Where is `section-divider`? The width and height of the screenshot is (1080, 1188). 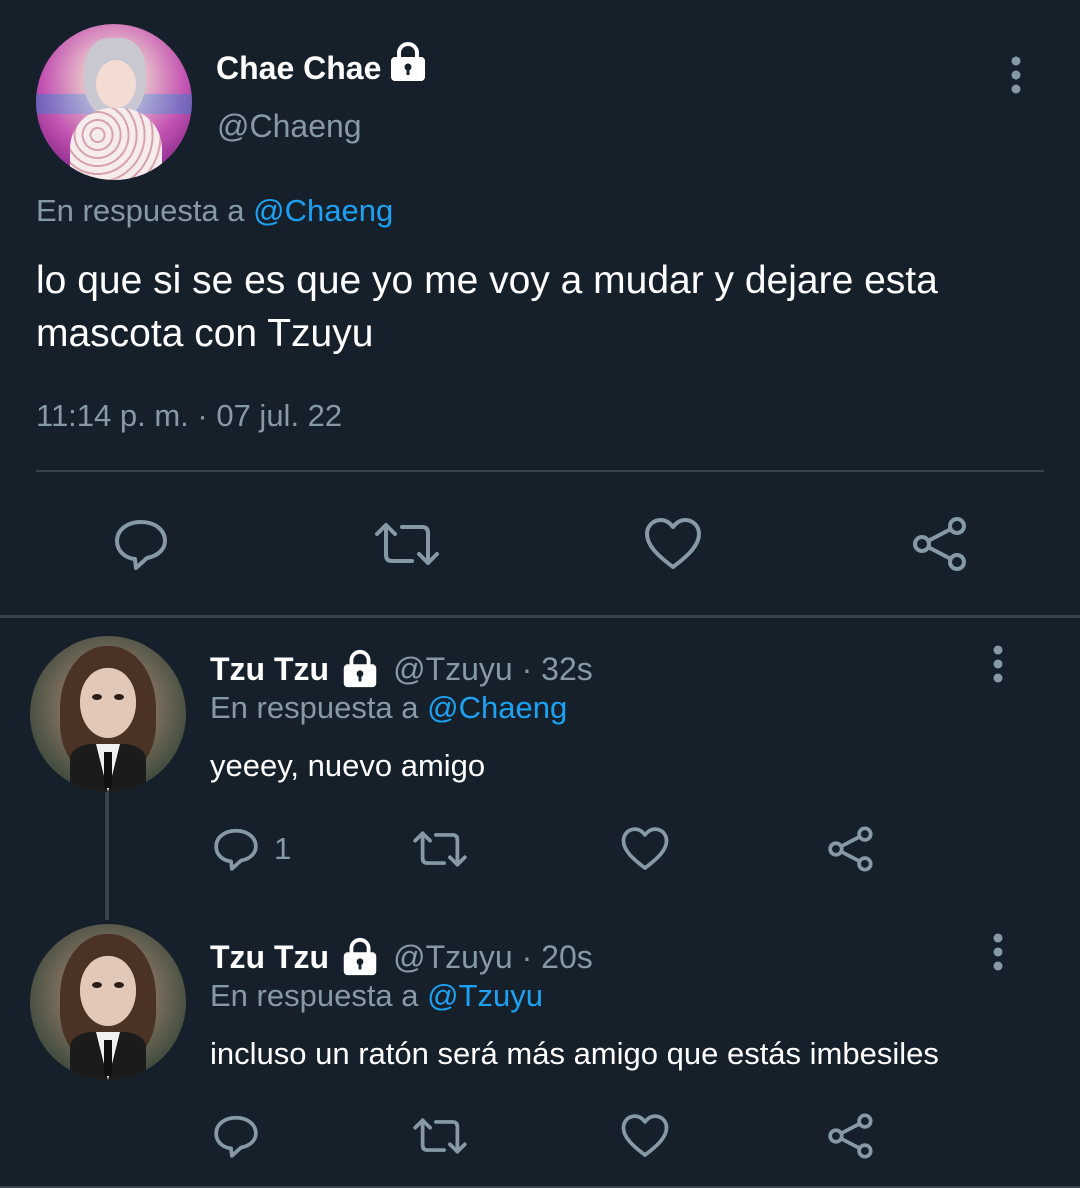
section-divider is located at coordinates (540, 616).